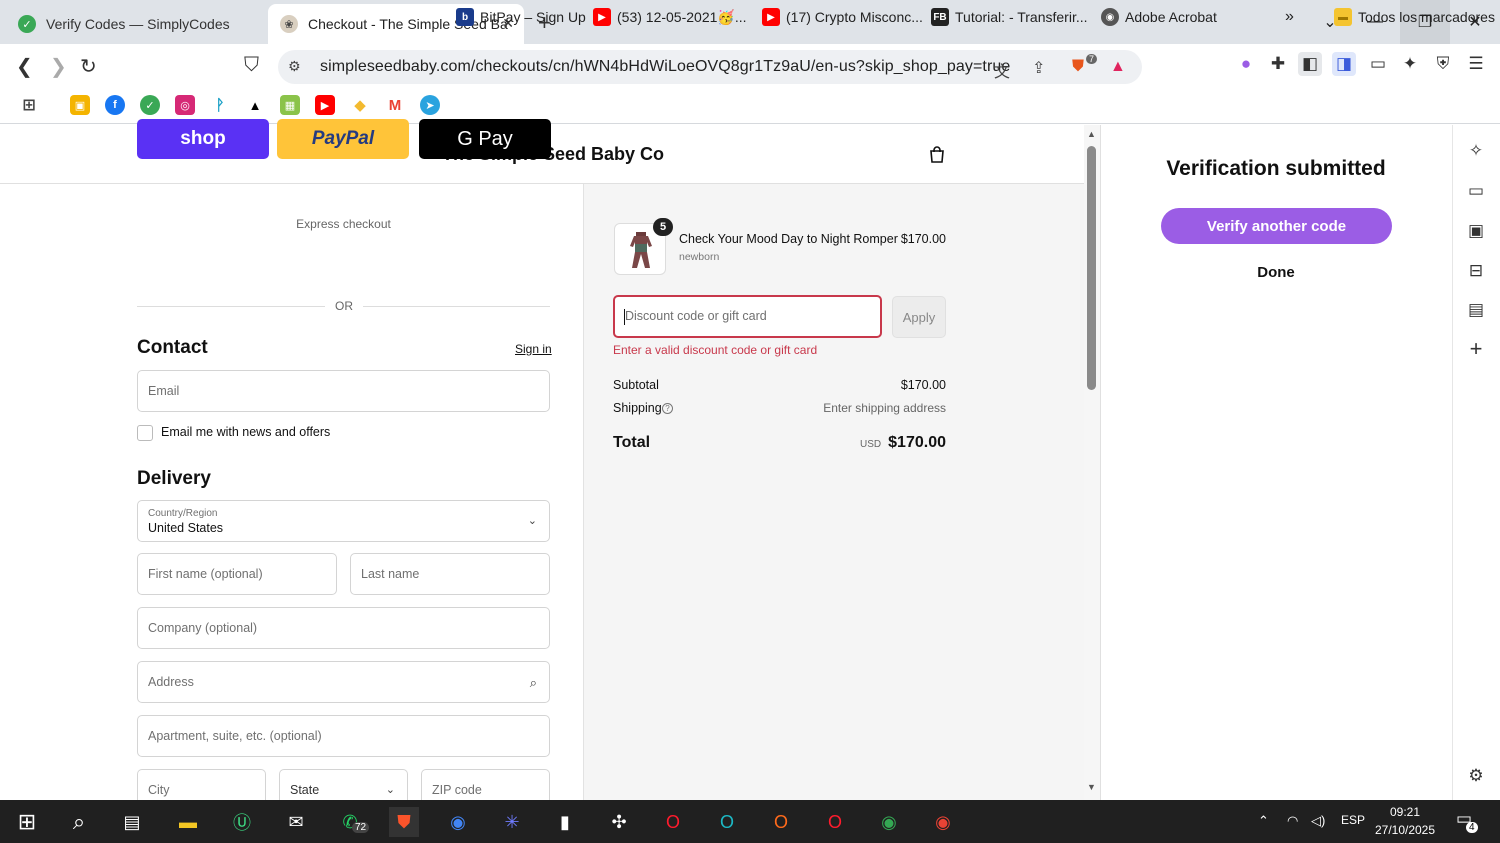 The width and height of the screenshot is (1500, 843). I want to click on simplycodes-icon: ✓, so click(27, 24).